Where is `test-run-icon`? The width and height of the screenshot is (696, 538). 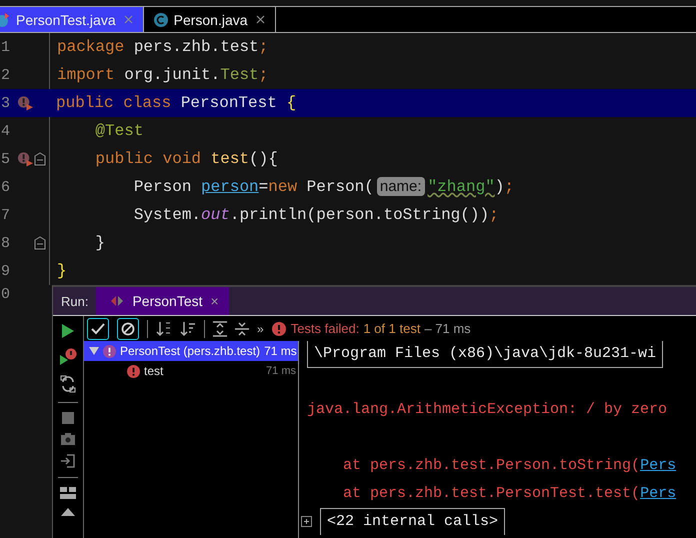 test-run-icon is located at coordinates (117, 301).